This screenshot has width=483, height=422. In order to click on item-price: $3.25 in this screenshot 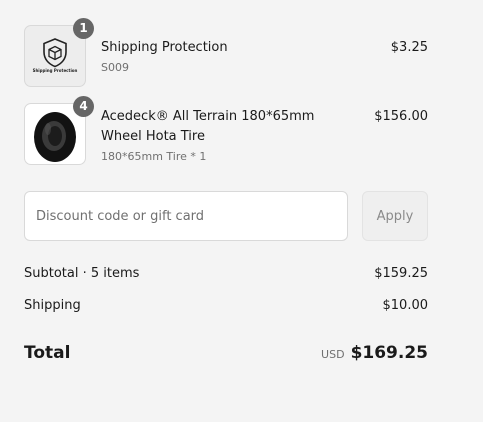, I will do `click(409, 47)`.